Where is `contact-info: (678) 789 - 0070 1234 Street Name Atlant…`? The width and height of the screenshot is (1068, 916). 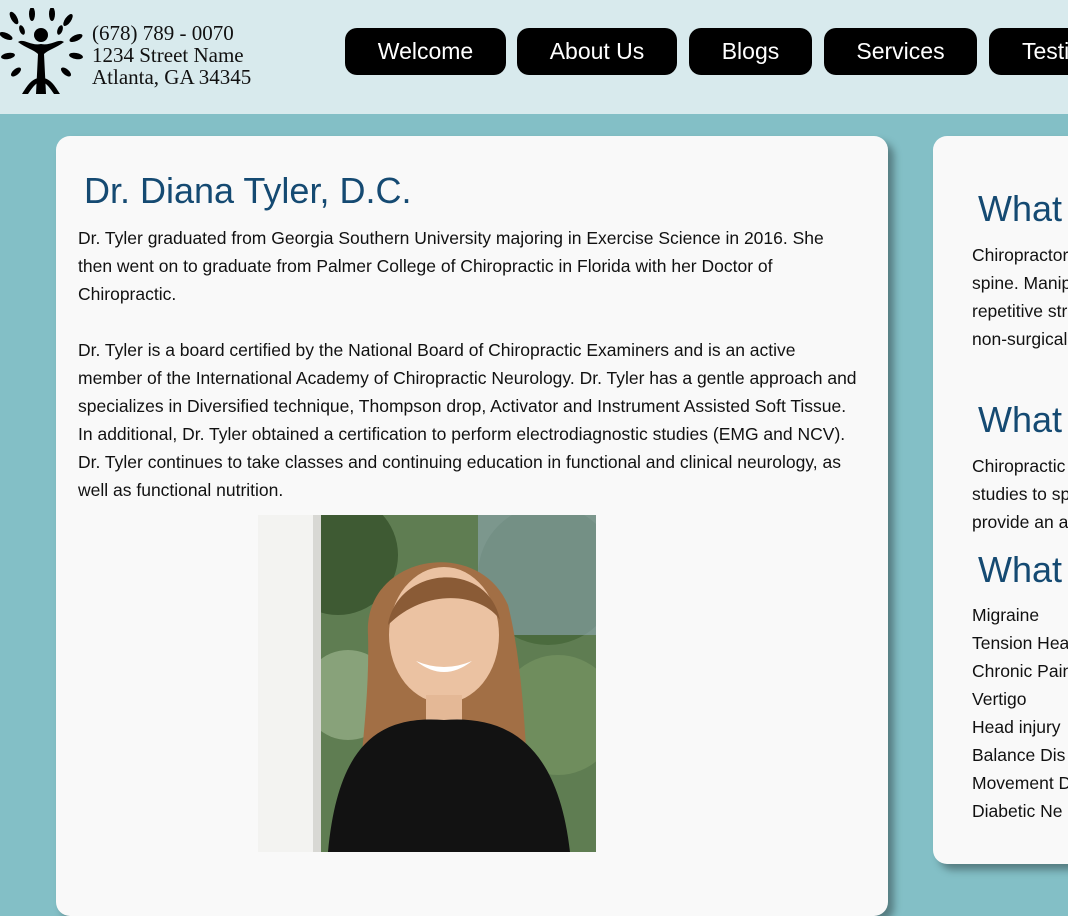 contact-info: (678) 789 - 0070 1234 Street Name Atlant… is located at coordinates (171, 55).